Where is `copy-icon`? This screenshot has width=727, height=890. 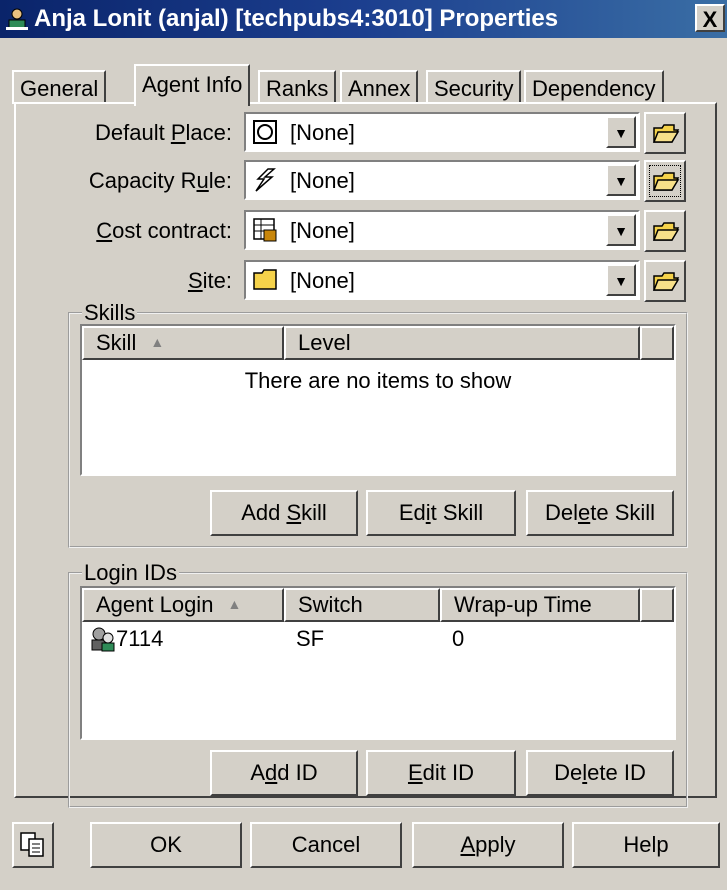
copy-icon is located at coordinates (32, 844).